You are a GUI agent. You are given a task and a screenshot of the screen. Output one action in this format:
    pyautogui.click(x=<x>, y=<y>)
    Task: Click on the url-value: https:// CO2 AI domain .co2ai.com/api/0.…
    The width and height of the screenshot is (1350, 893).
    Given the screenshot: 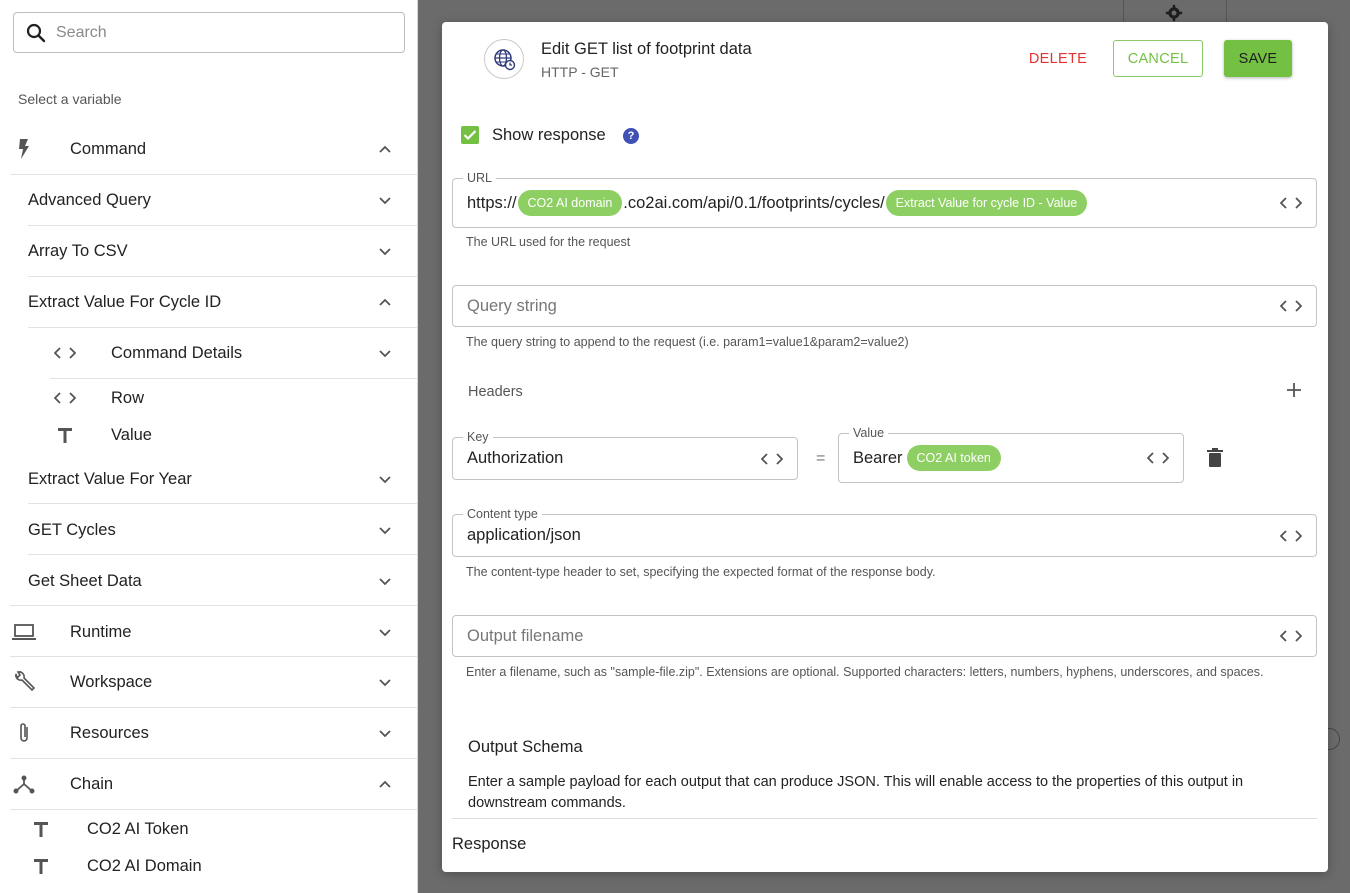 What is the action you would take?
    pyautogui.click(x=777, y=203)
    